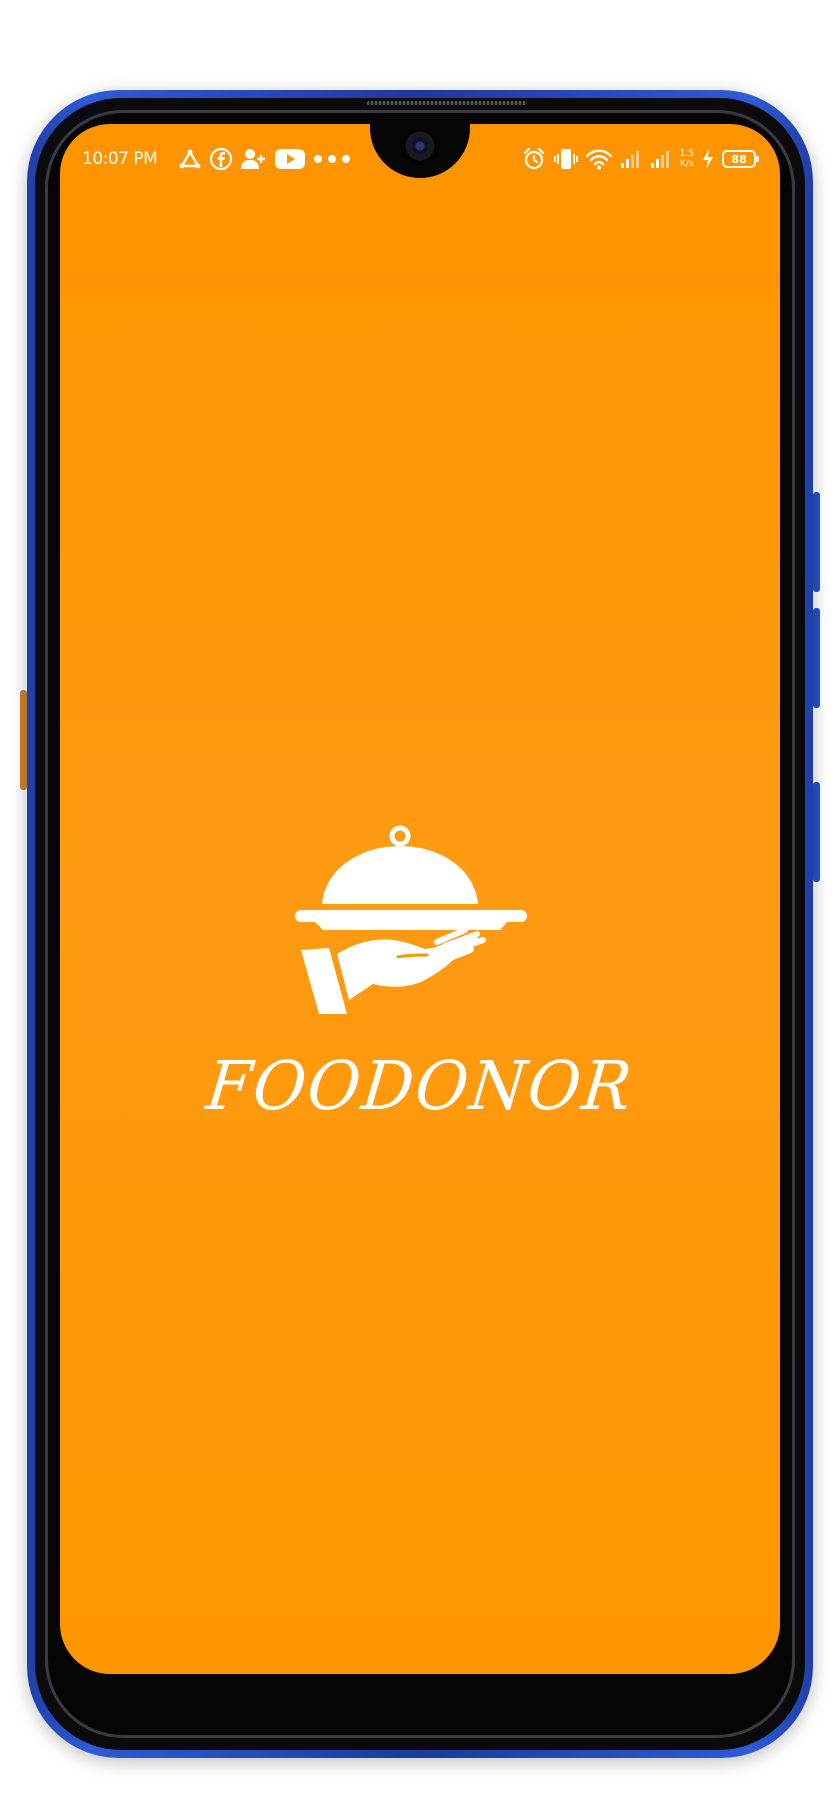 The image size is (840, 1800). What do you see at coordinates (411, 919) in the screenshot?
I see `food-serving-hand-icon` at bounding box center [411, 919].